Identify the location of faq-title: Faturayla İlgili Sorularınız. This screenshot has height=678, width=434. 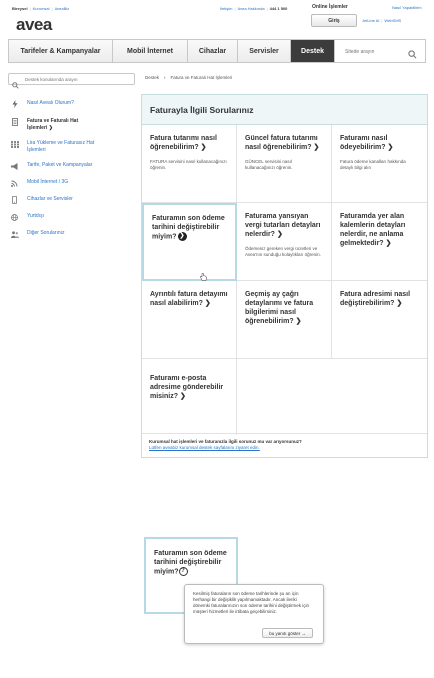
(284, 110).